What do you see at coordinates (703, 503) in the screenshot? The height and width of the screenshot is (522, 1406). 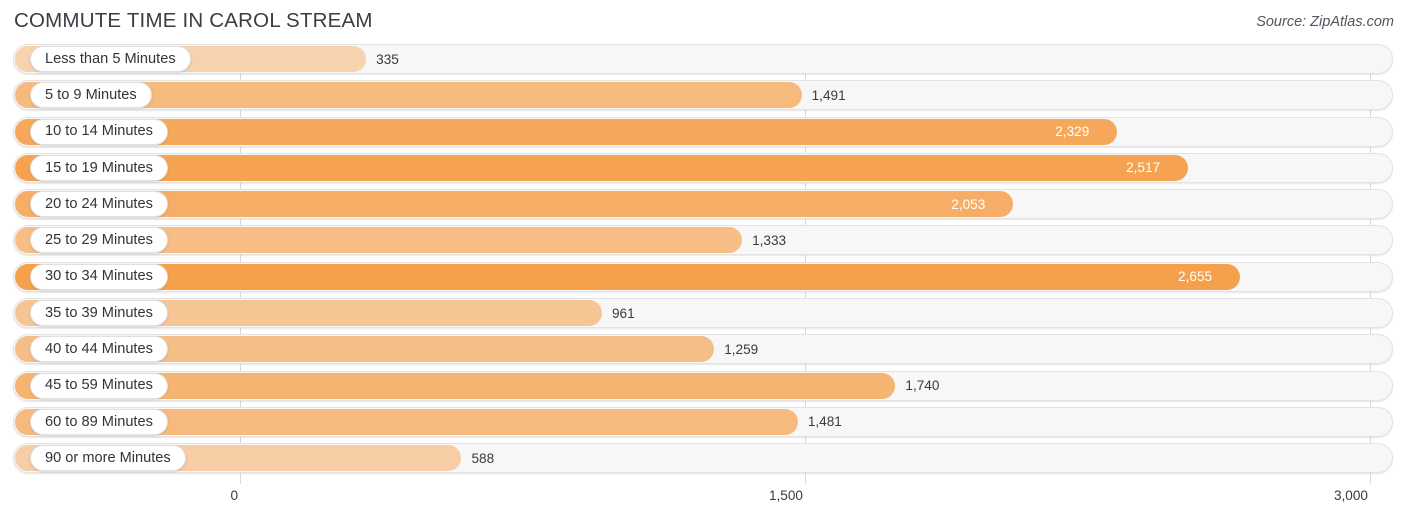 I see `x-axis: 0 1,500 3,000` at bounding box center [703, 503].